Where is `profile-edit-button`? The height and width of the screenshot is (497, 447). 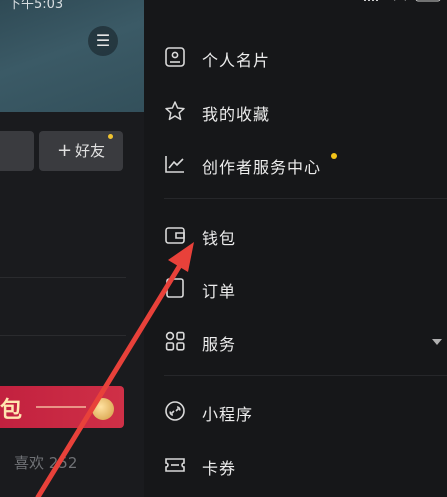
profile-edit-button is located at coordinates (17, 151).